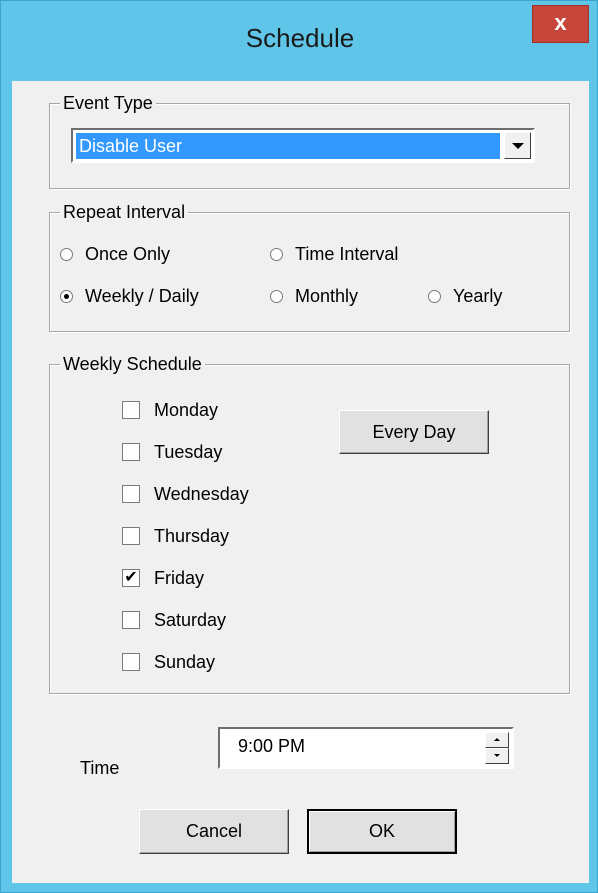  I want to click on radio-weekly-daily-dot, so click(66, 296).